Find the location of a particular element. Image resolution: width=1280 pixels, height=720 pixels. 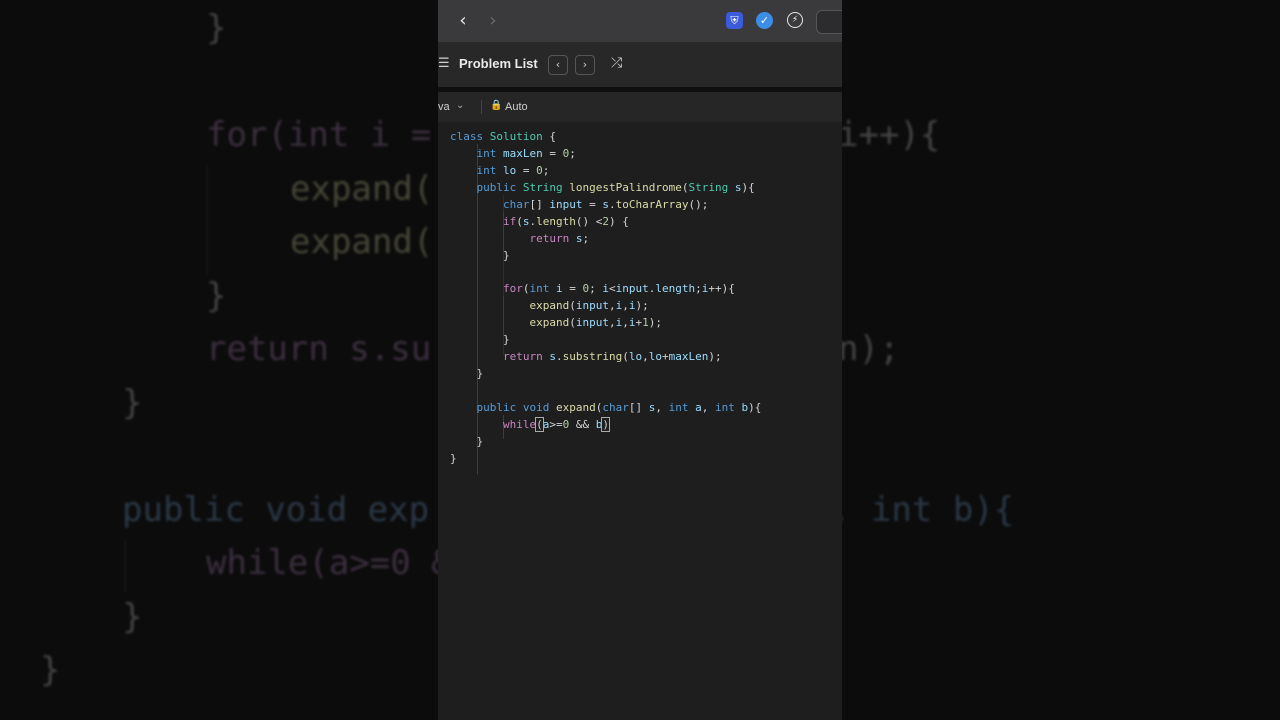

autocomplete-mode: Auto is located at coordinates (516, 107).